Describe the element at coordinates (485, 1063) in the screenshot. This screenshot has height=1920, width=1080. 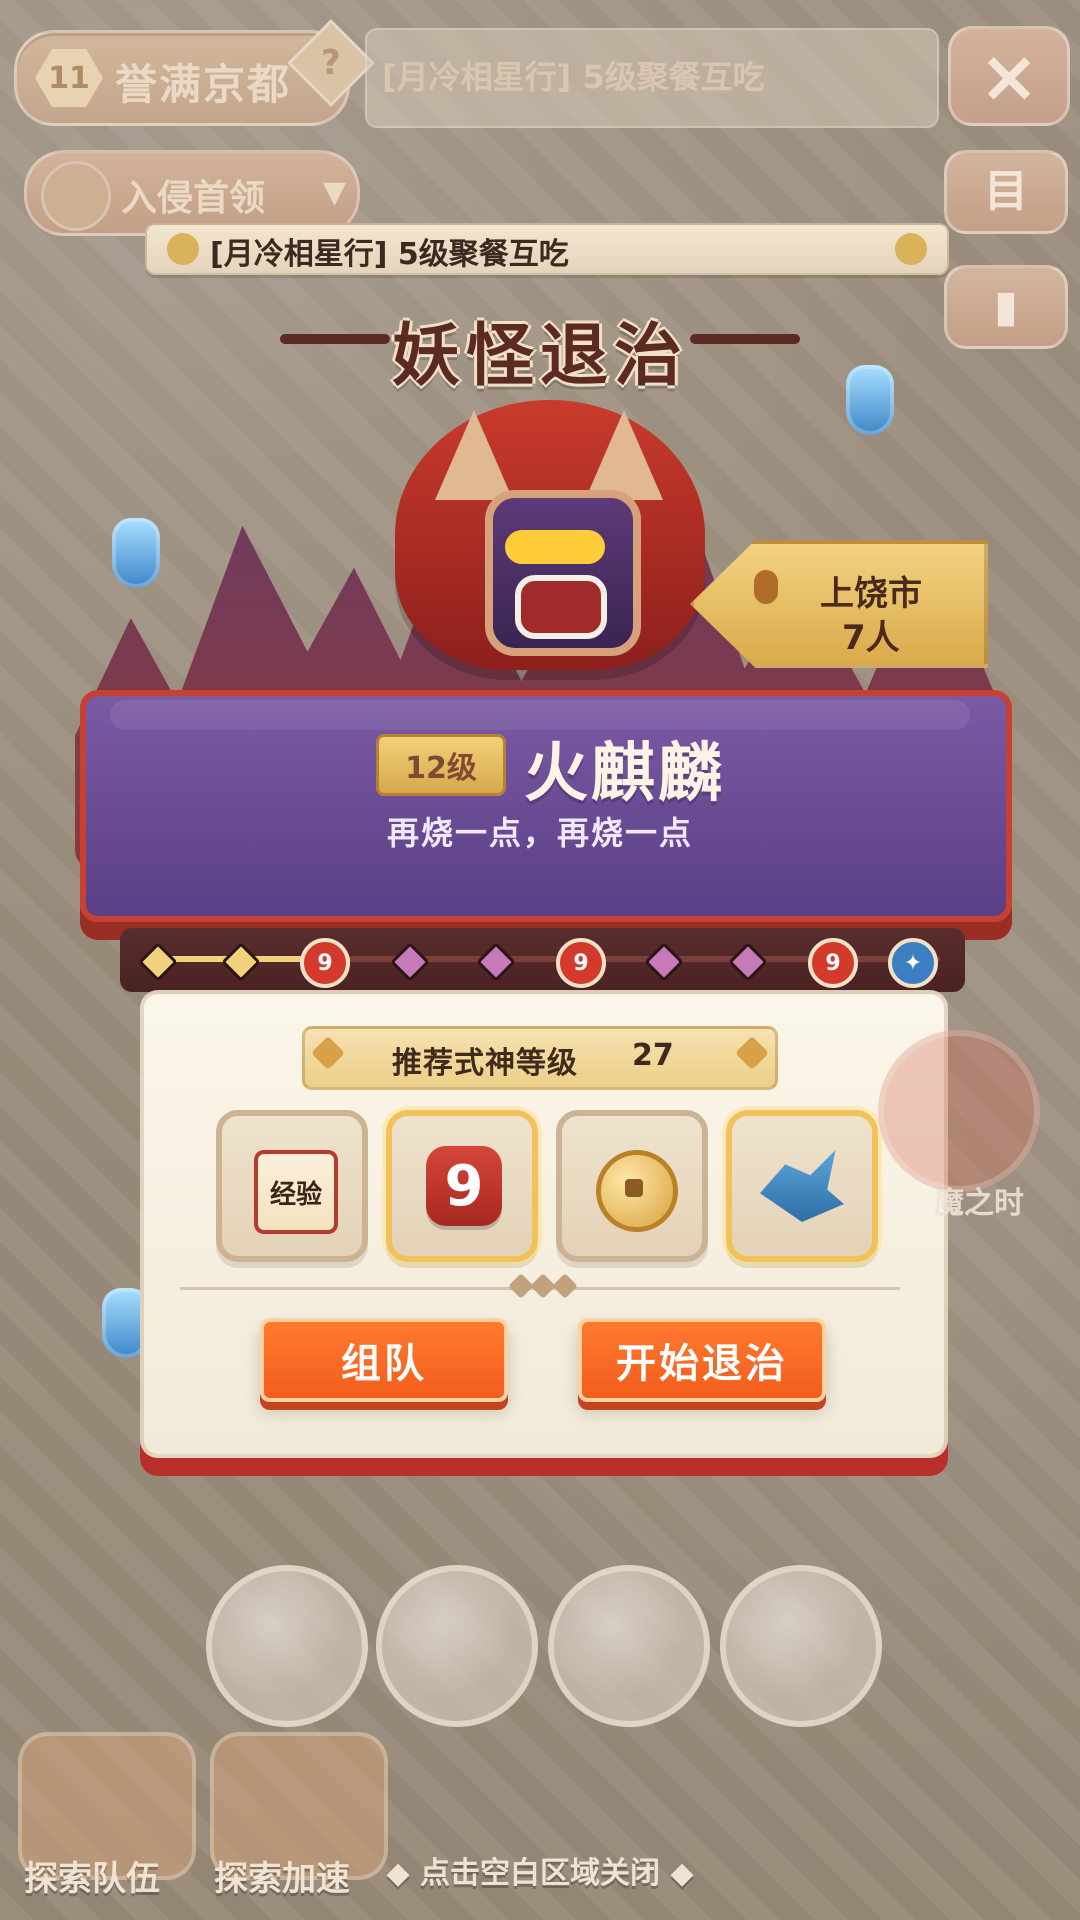
I see `recommended-level-label: 推荐式神等级` at that location.